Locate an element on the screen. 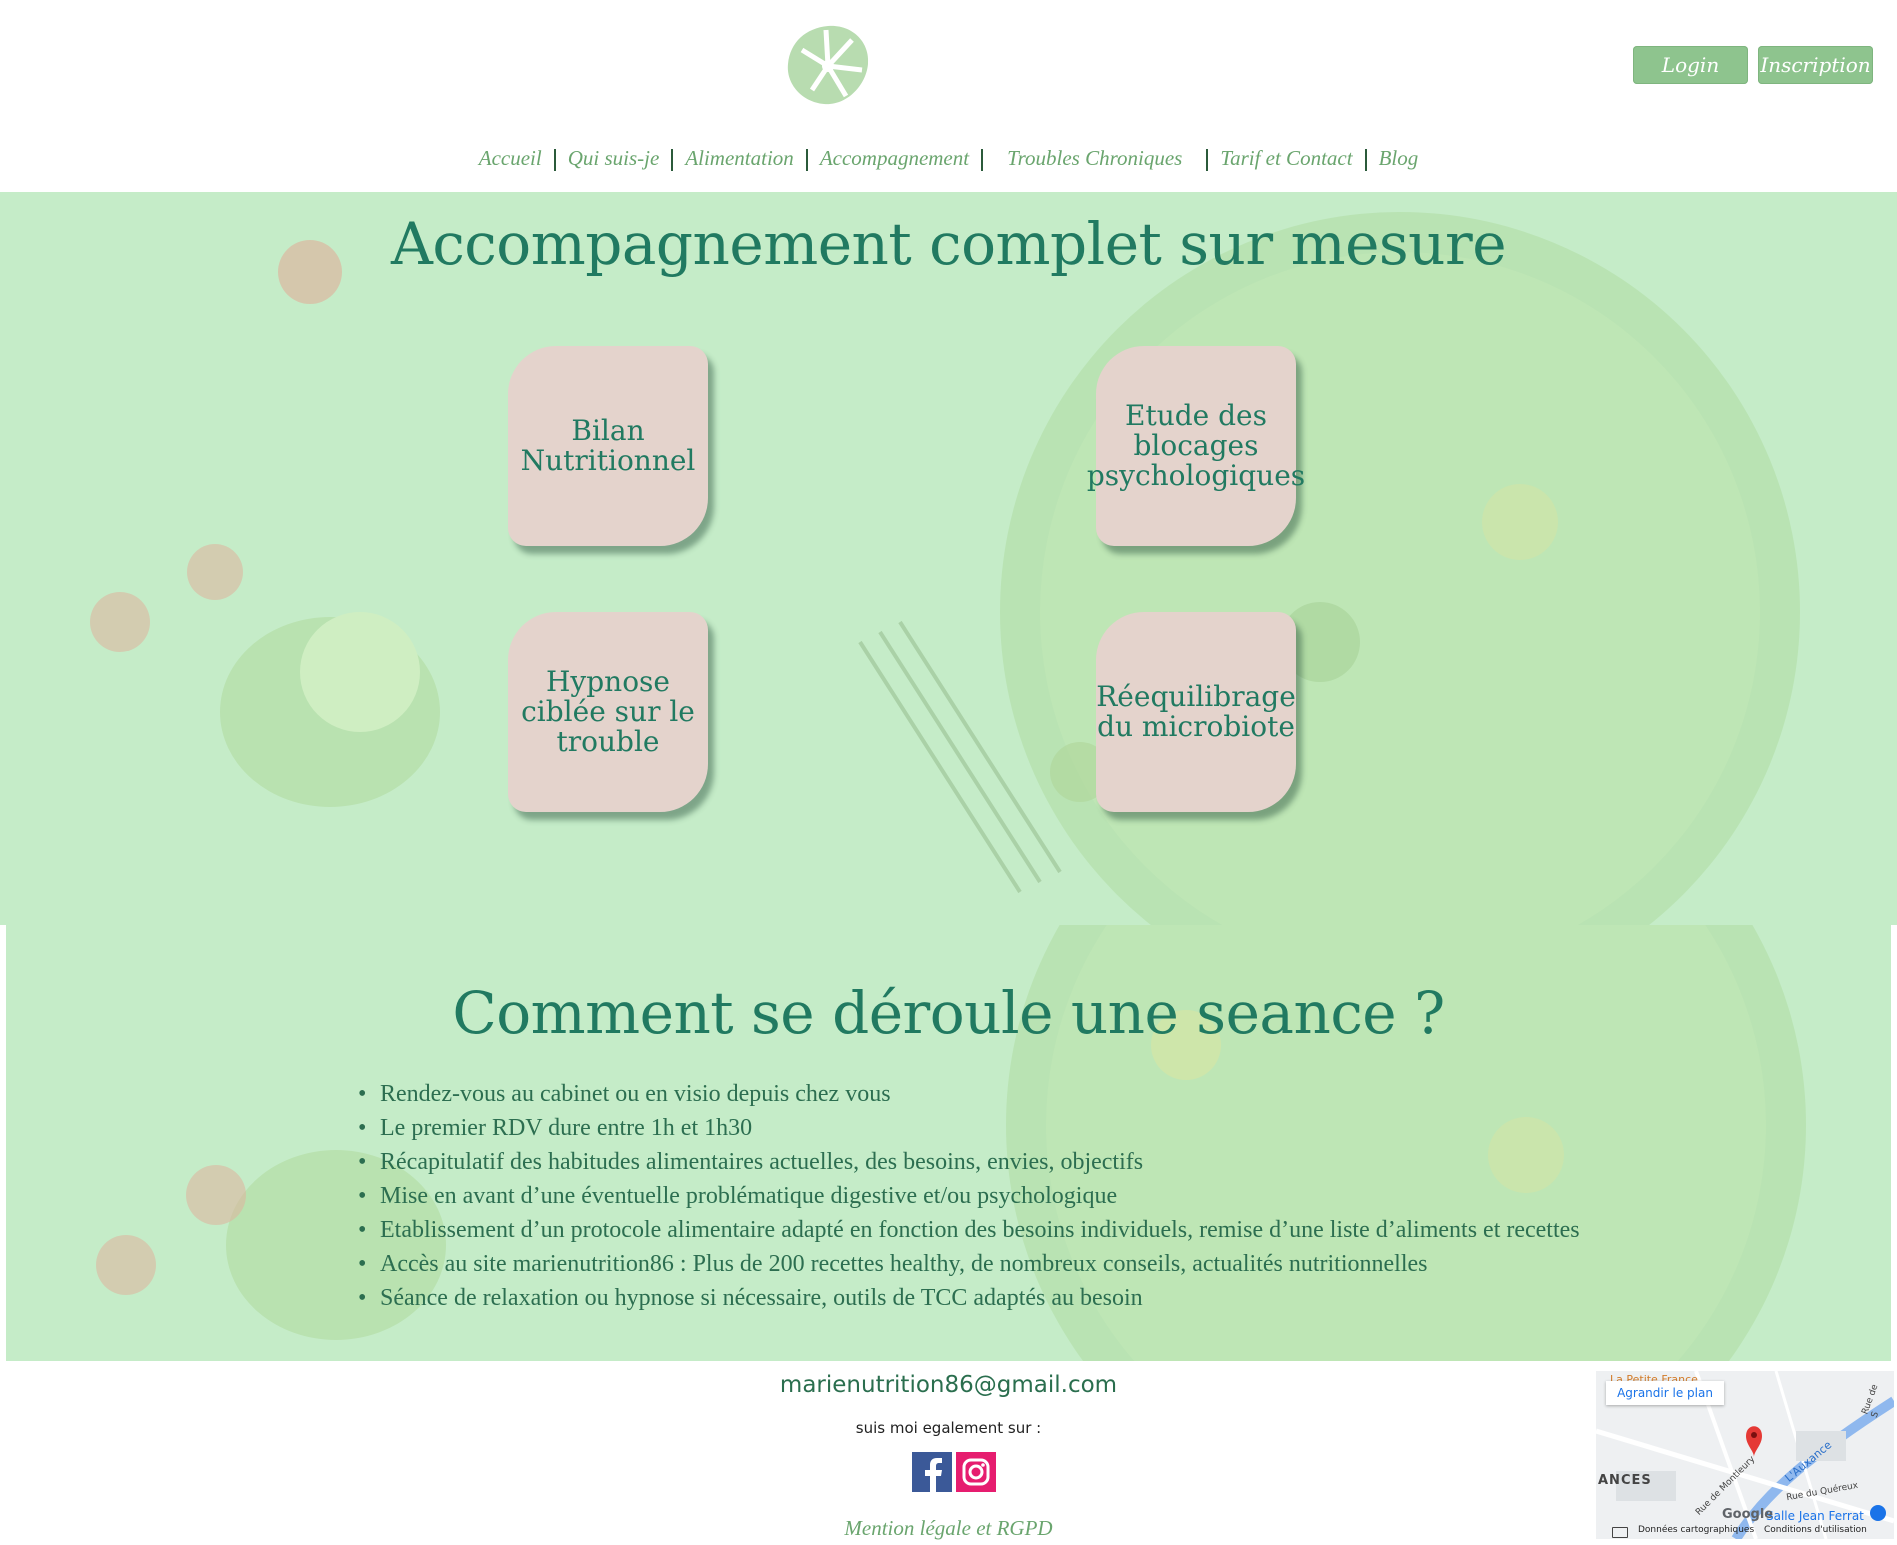 Image resolution: width=1897 pixels, height=1545 pixels. map-area-label: ANCES is located at coordinates (1625, 1480).